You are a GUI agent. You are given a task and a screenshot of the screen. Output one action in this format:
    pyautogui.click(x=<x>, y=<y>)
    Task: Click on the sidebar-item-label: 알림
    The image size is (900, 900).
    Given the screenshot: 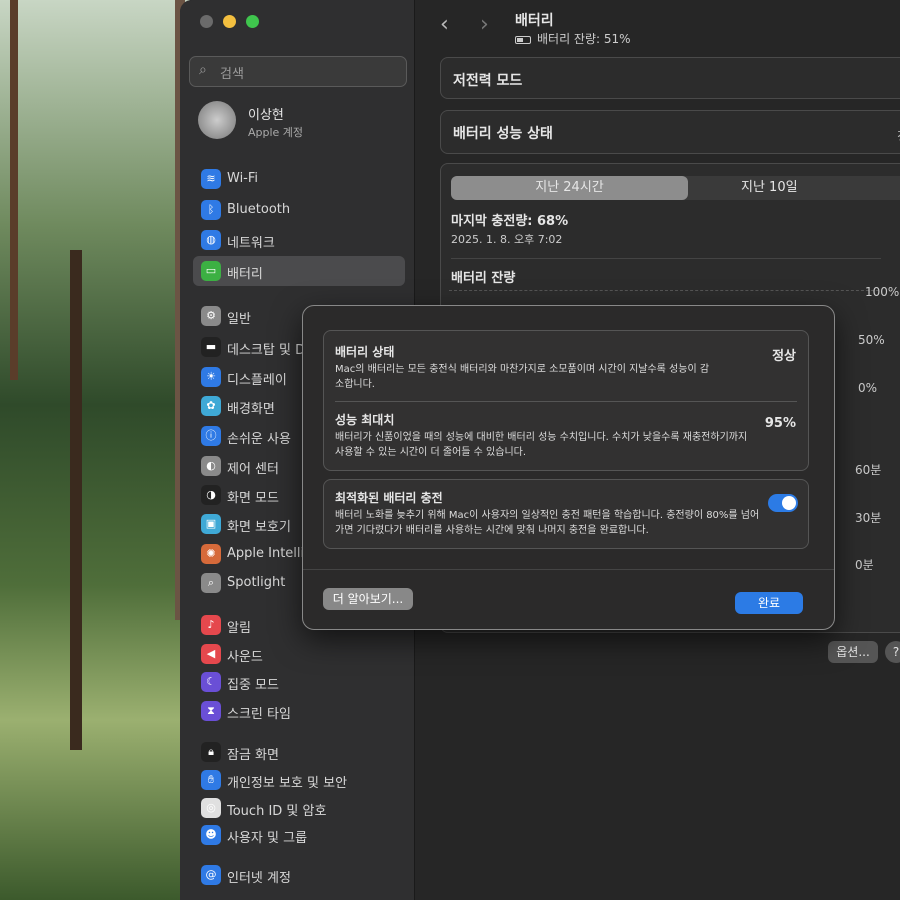 What is the action you would take?
    pyautogui.click(x=239, y=628)
    